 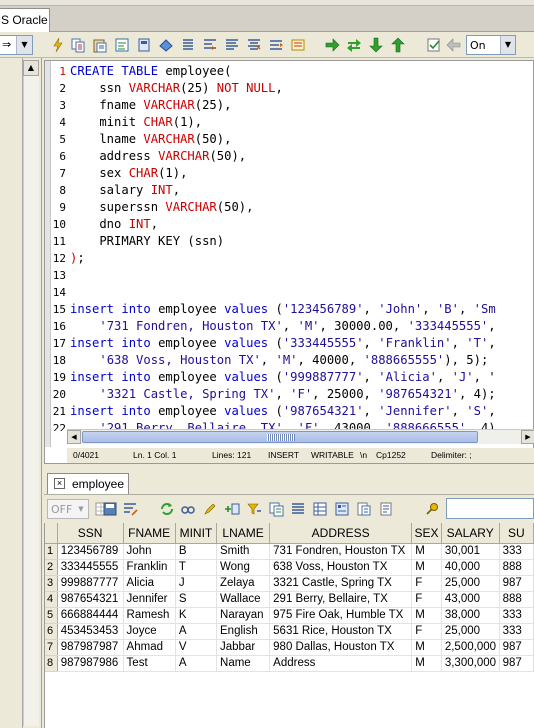 What do you see at coordinates (243, 533) in the screenshot?
I see `column-header: LNAME` at bounding box center [243, 533].